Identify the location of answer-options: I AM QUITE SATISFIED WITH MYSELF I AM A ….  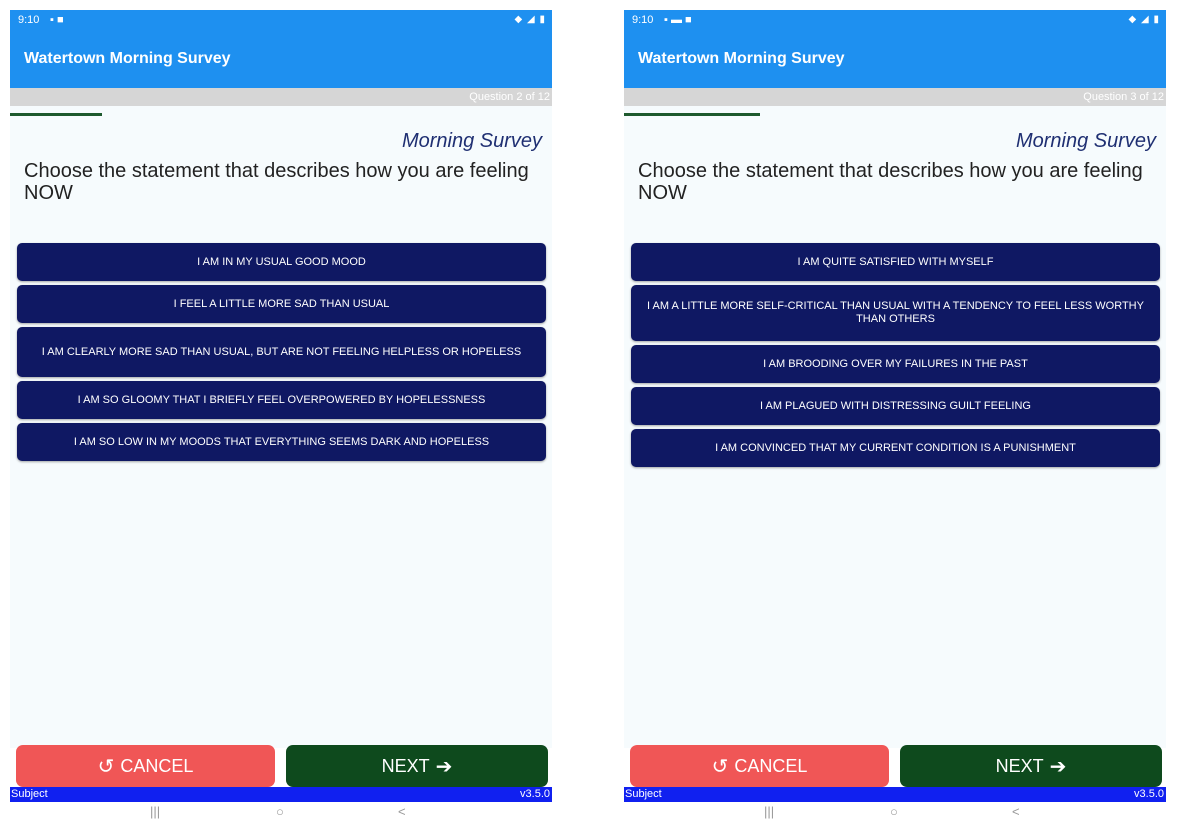
(895, 357).